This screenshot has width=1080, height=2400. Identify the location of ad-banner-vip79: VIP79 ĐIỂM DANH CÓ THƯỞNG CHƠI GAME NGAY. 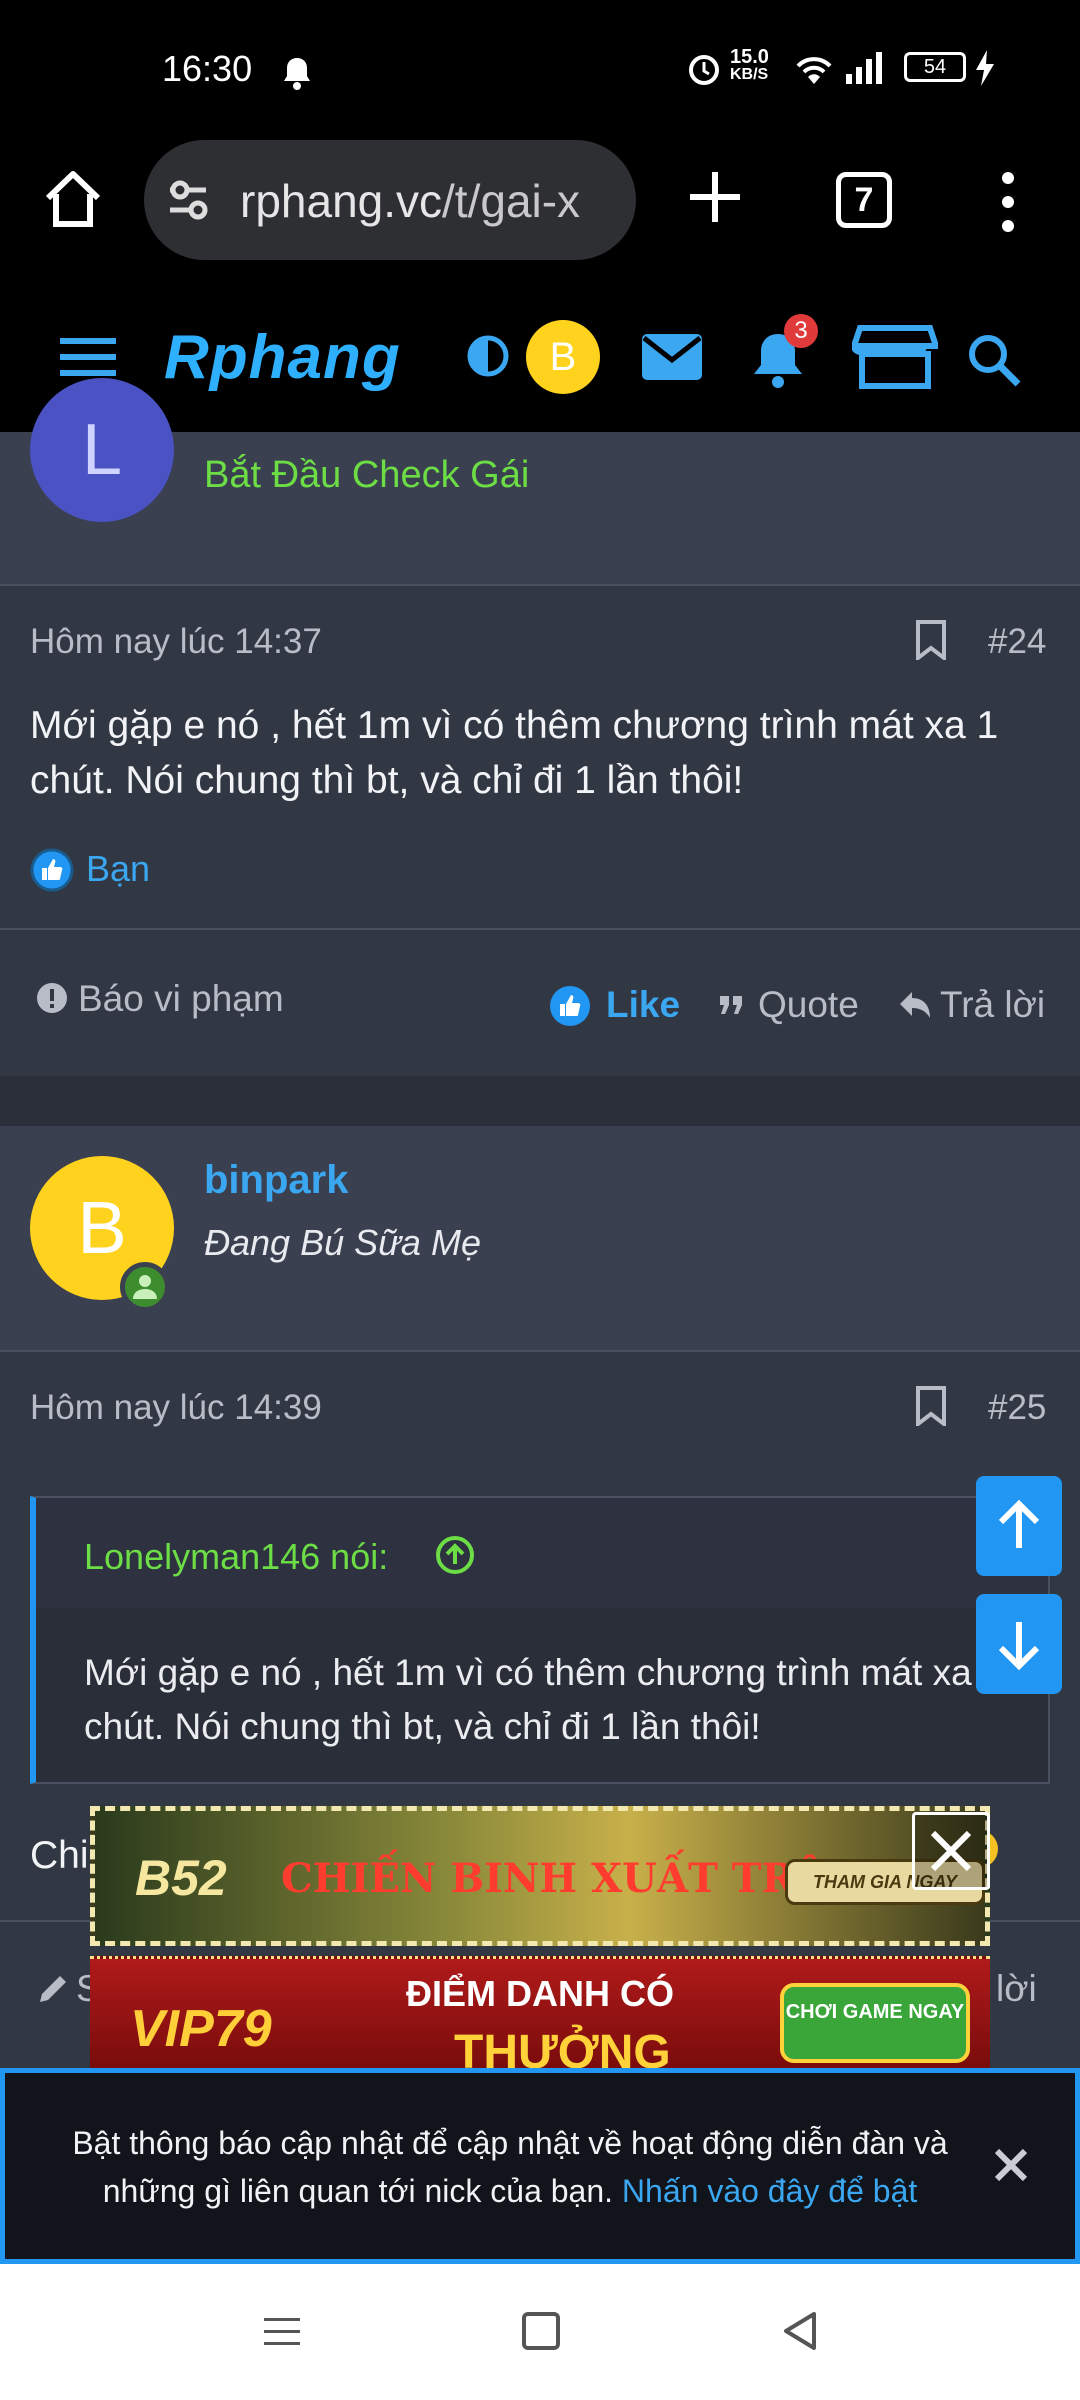
(540, 2012).